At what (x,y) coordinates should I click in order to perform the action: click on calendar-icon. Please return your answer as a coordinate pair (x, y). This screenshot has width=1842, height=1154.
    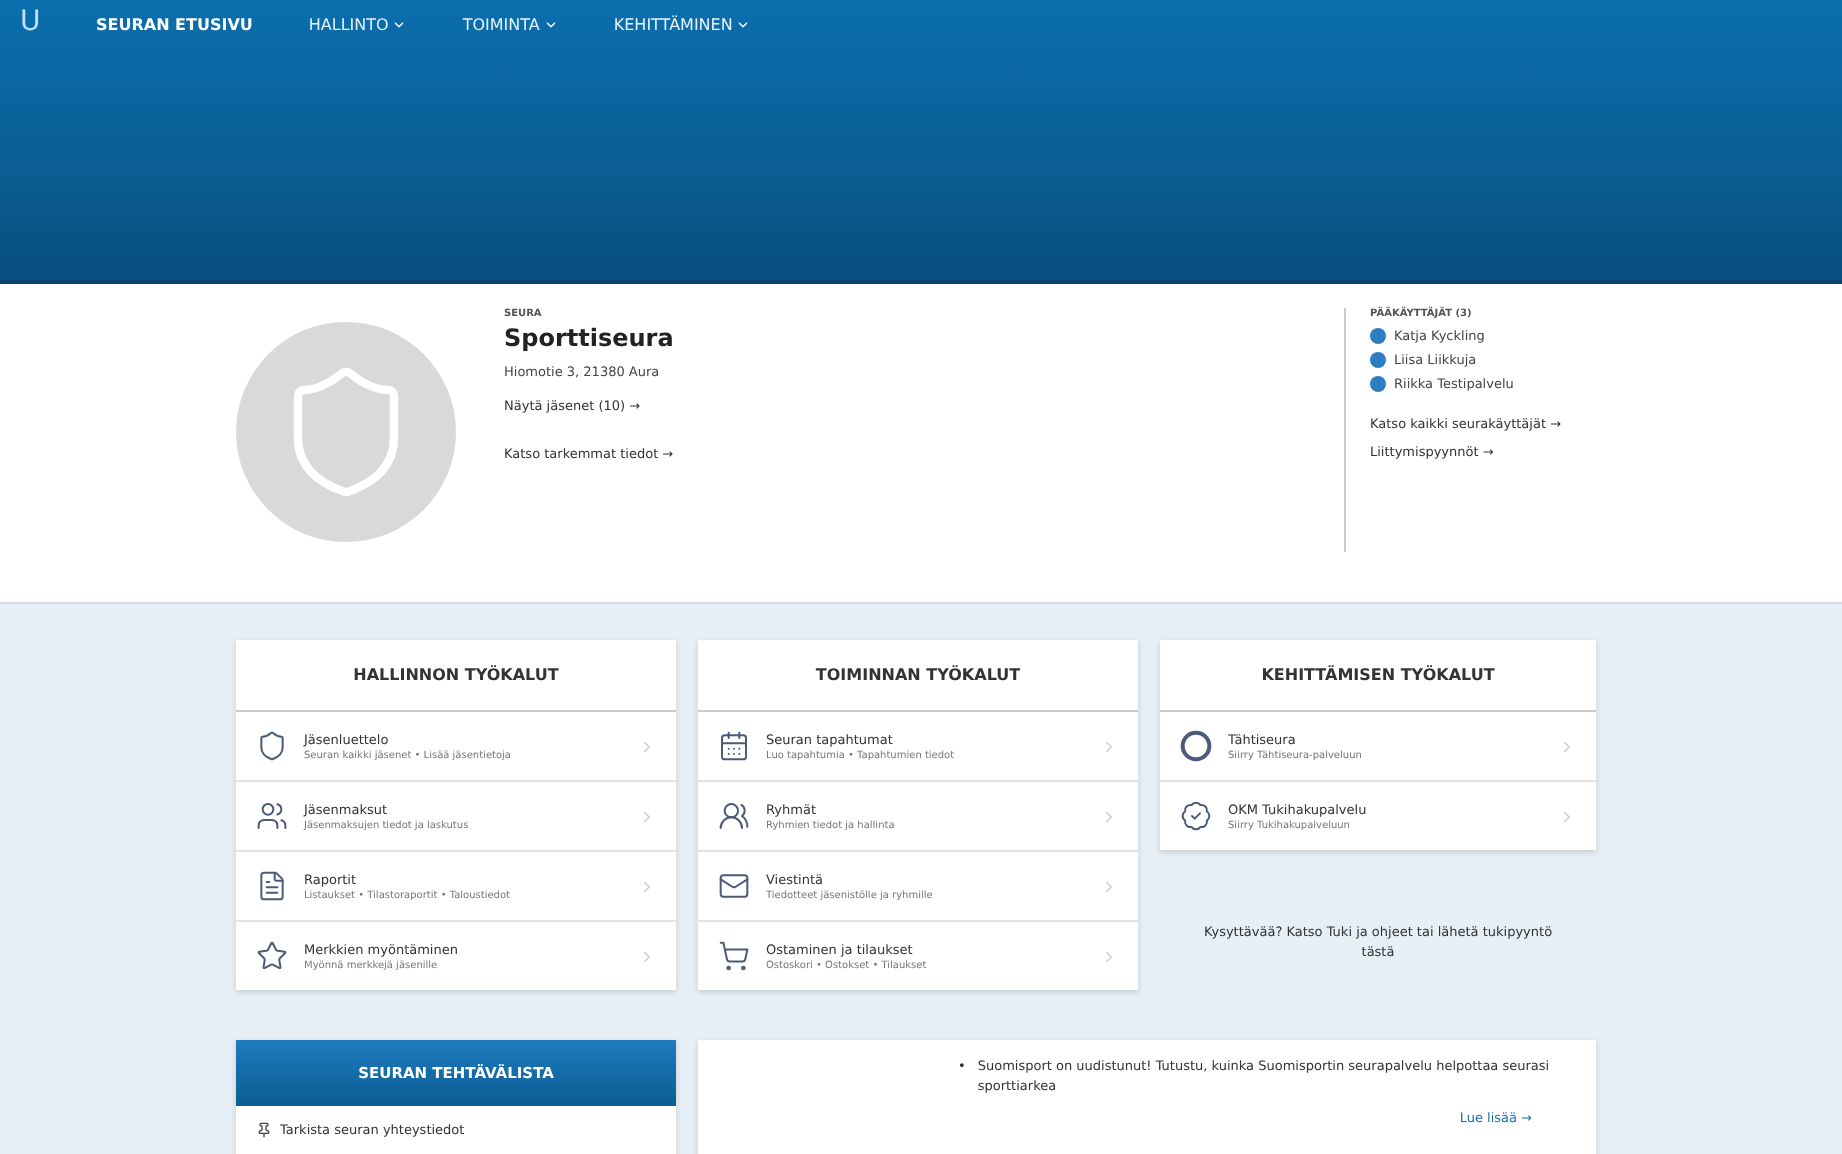
    Looking at the image, I should click on (734, 746).